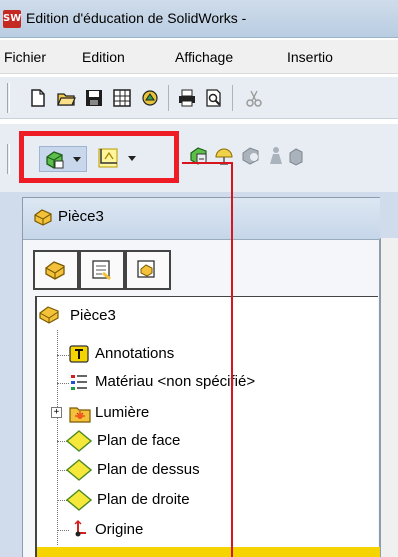  I want to click on rebuild-icon, so click(150, 98).